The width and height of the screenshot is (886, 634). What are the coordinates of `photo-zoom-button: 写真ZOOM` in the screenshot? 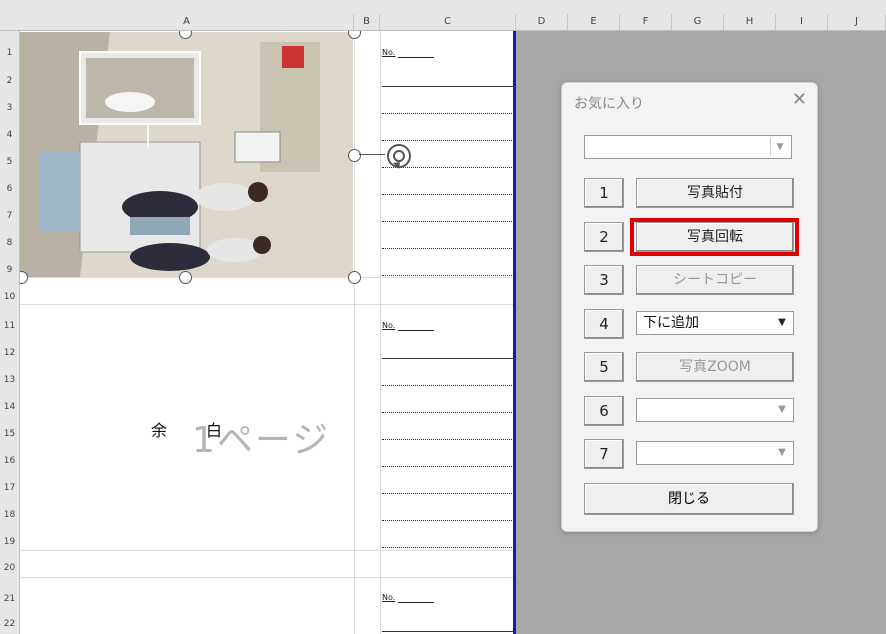 It's located at (715, 367).